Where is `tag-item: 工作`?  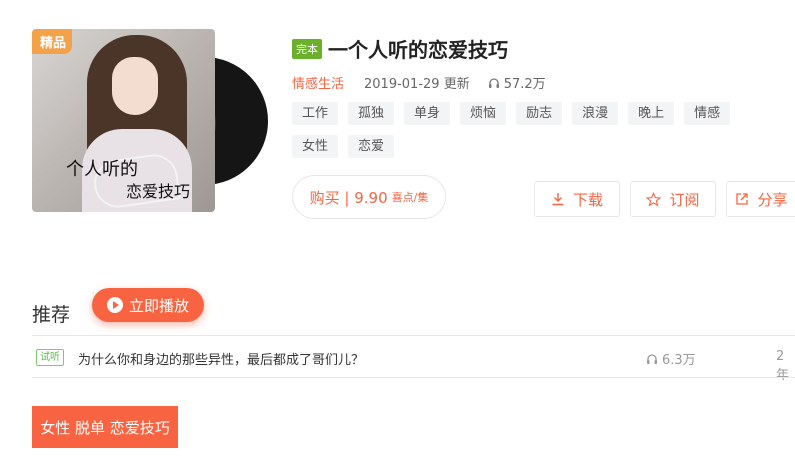 tag-item: 工作 is located at coordinates (315, 113).